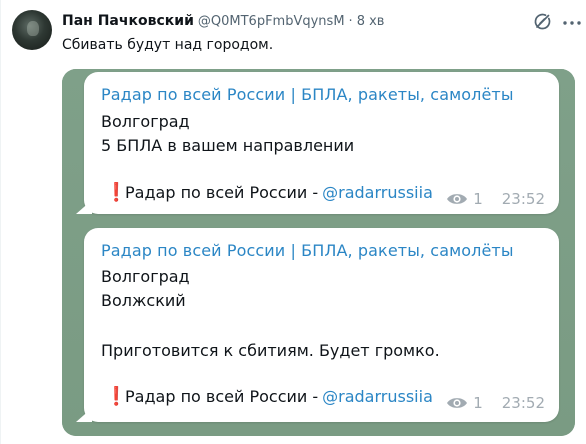  Describe the element at coordinates (168, 45) in the screenshot. I see `post-text: Сбивать будут над городом.` at that location.